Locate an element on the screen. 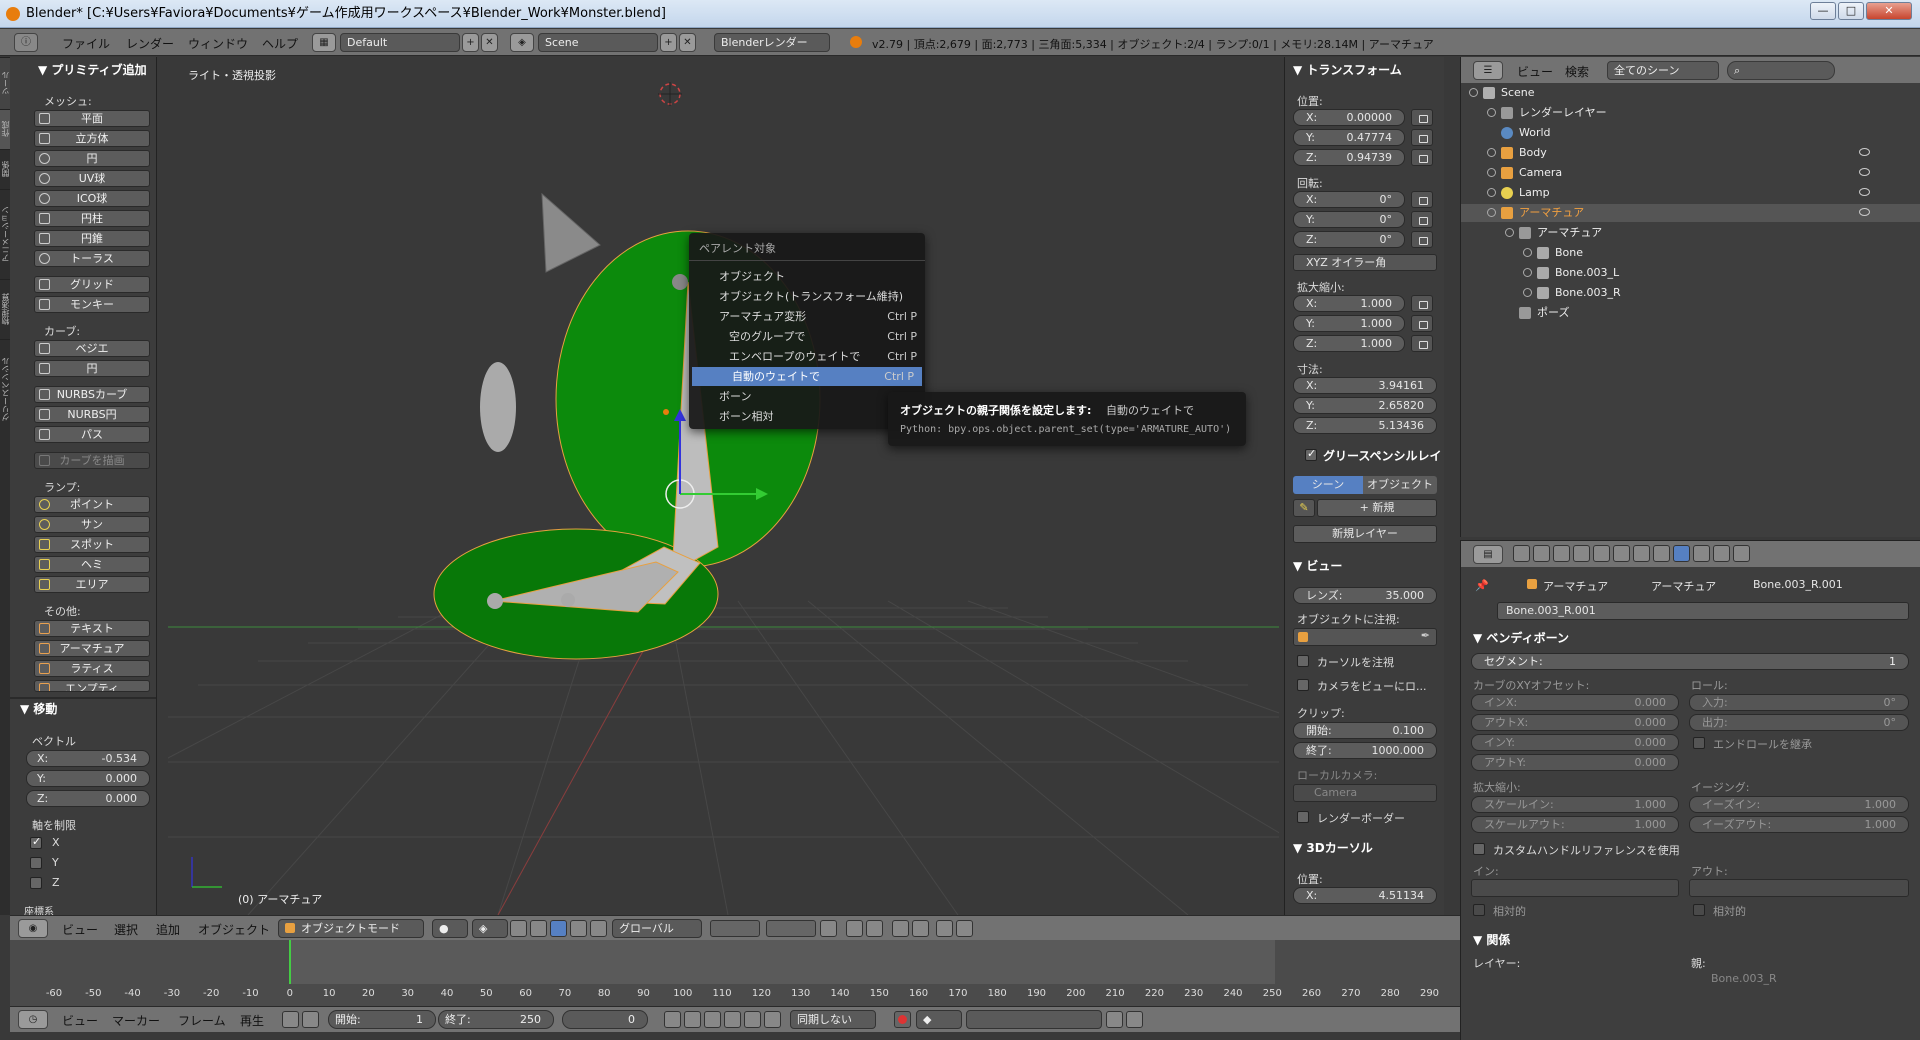 Image resolution: width=1920 pixels, height=1040 pixels. layer-buttons-a is located at coordinates (735, 928).